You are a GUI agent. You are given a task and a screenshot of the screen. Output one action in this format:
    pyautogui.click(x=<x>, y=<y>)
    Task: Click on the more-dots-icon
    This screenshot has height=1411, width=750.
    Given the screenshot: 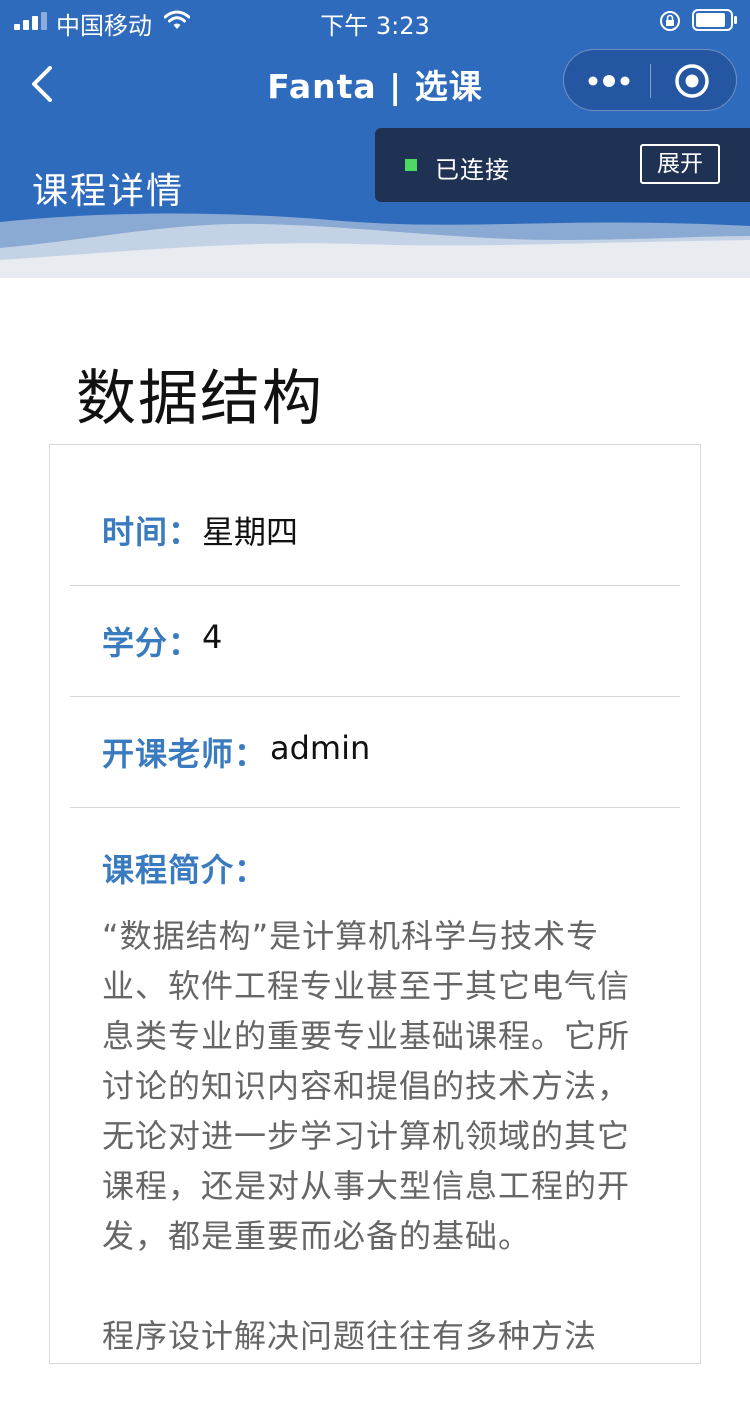 What is the action you would take?
    pyautogui.click(x=609, y=81)
    